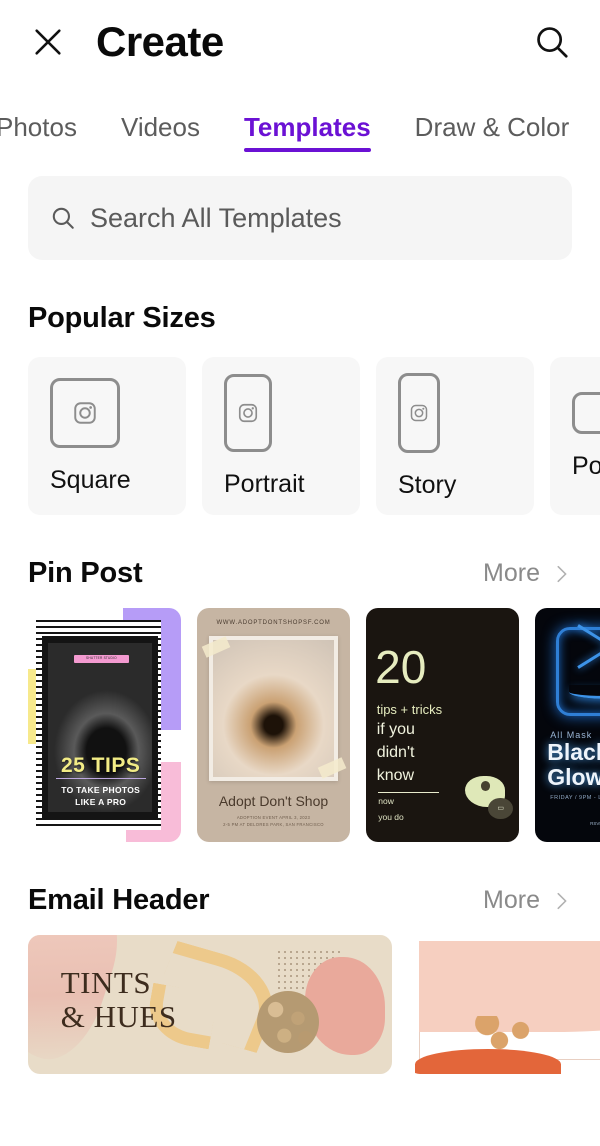 This screenshot has height=1146, width=600. Describe the element at coordinates (485, 786) in the screenshot. I see `decor-dot` at that location.